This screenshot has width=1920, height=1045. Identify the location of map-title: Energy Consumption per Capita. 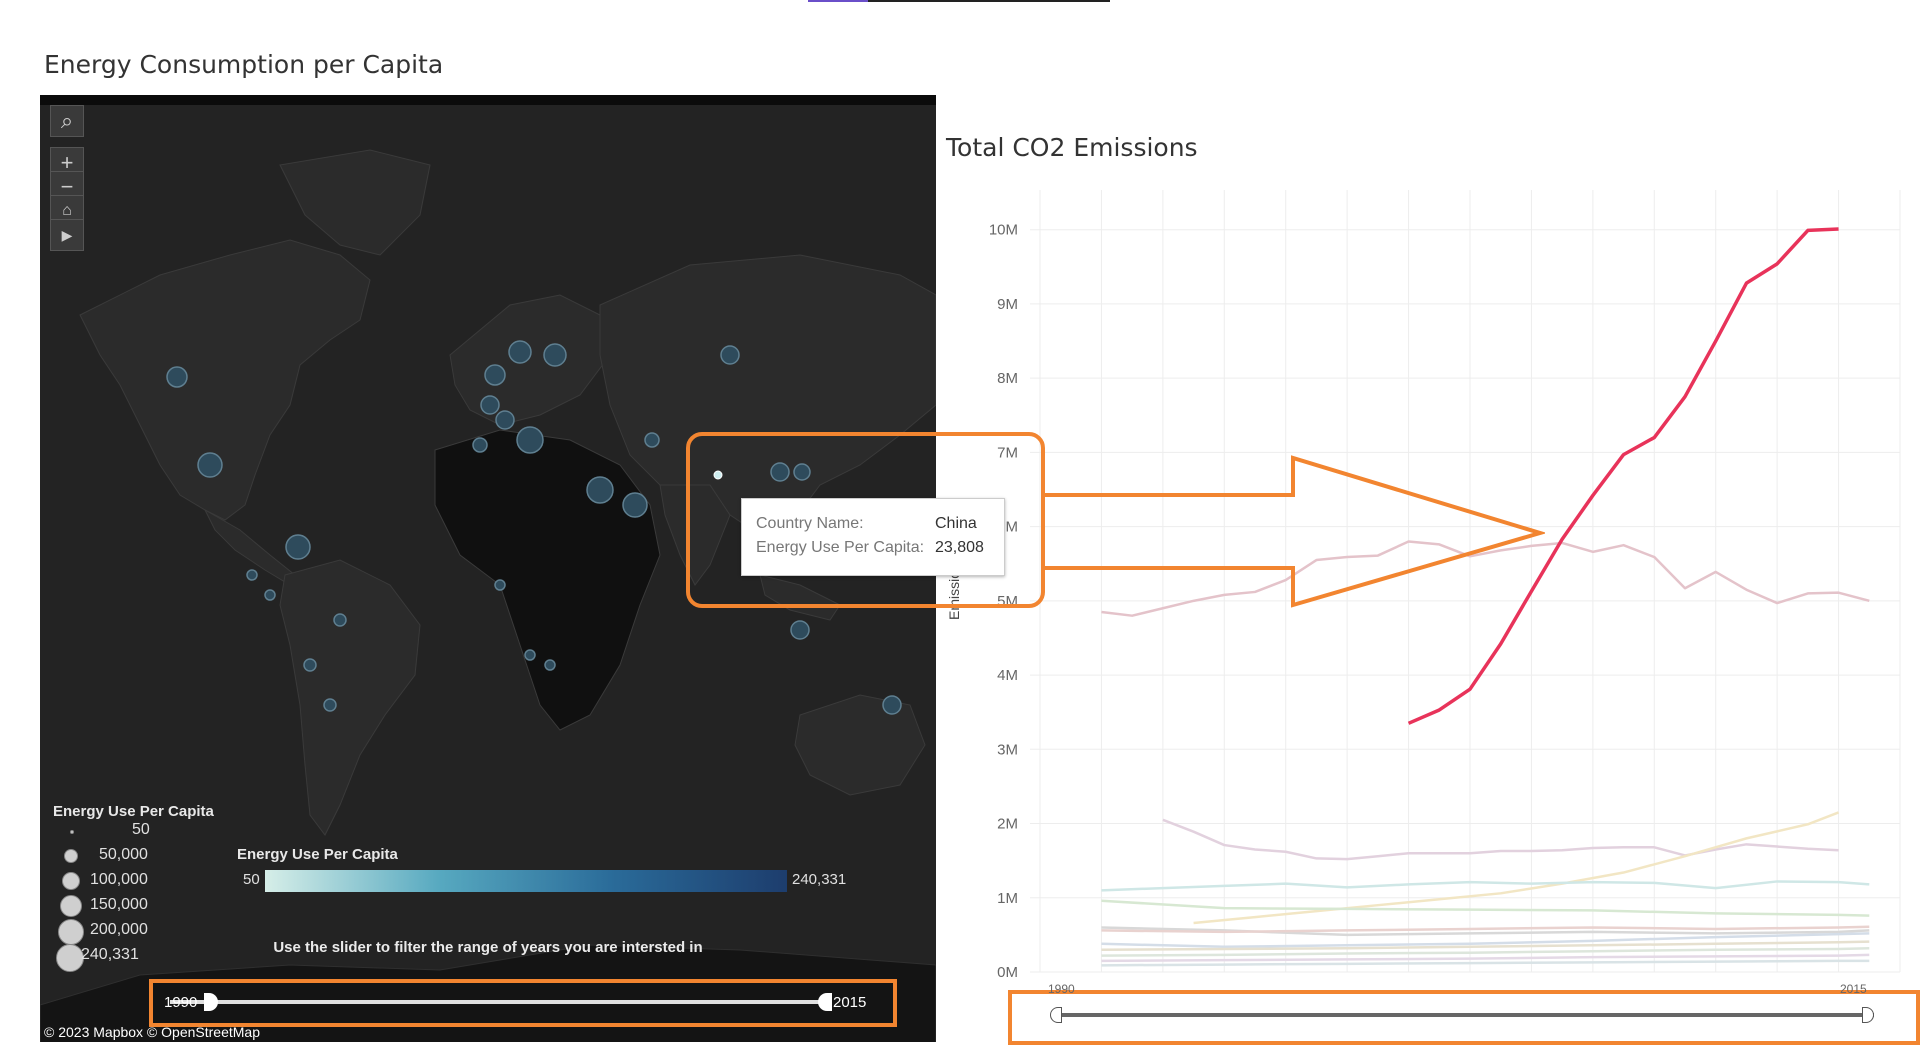
(244, 64).